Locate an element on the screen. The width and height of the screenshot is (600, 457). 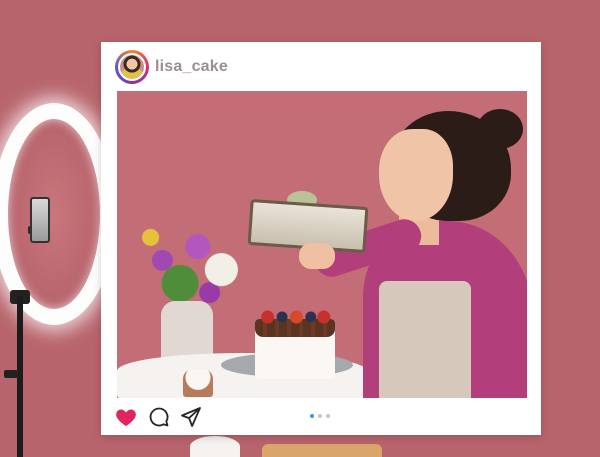
heart-icon is located at coordinates (126, 417).